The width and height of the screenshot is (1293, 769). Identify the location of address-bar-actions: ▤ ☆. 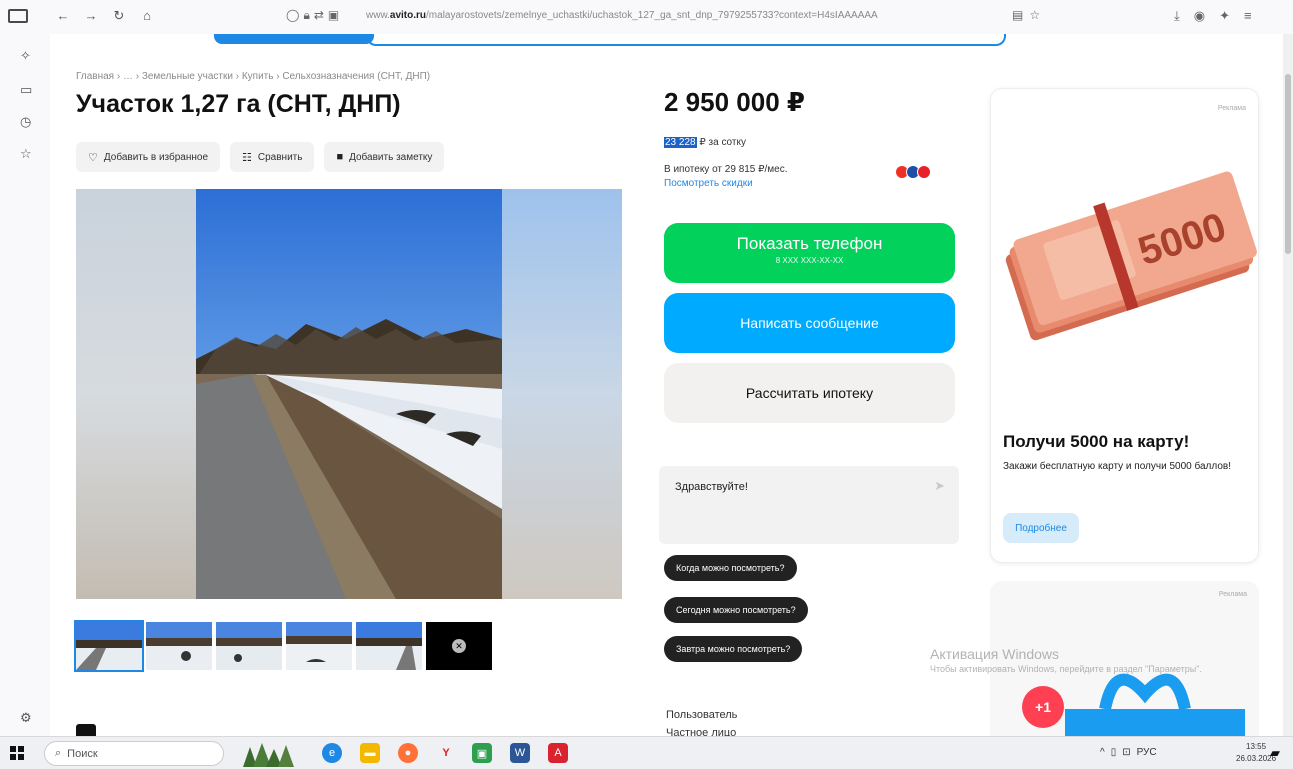
(1026, 15).